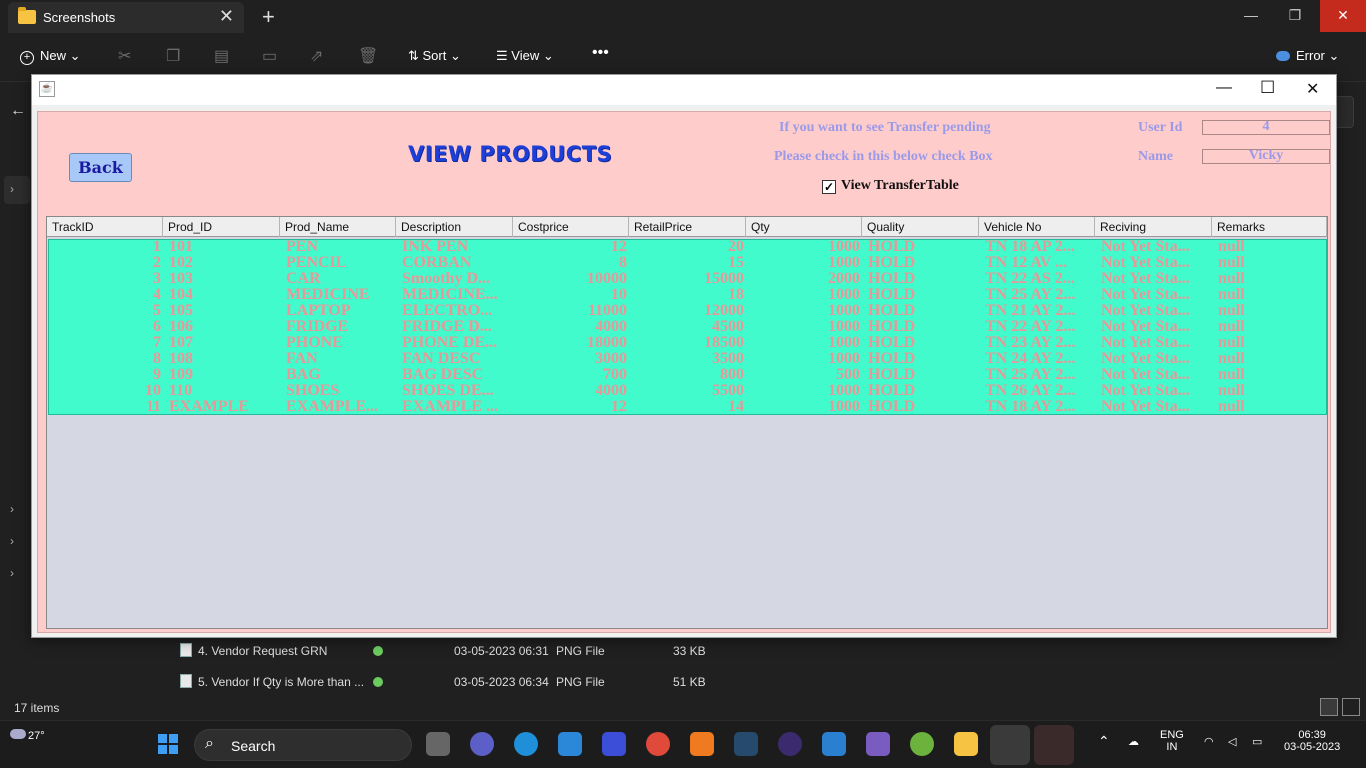 The image size is (1366, 768). What do you see at coordinates (571, 227) in the screenshot?
I see `column-header: Costprice` at bounding box center [571, 227].